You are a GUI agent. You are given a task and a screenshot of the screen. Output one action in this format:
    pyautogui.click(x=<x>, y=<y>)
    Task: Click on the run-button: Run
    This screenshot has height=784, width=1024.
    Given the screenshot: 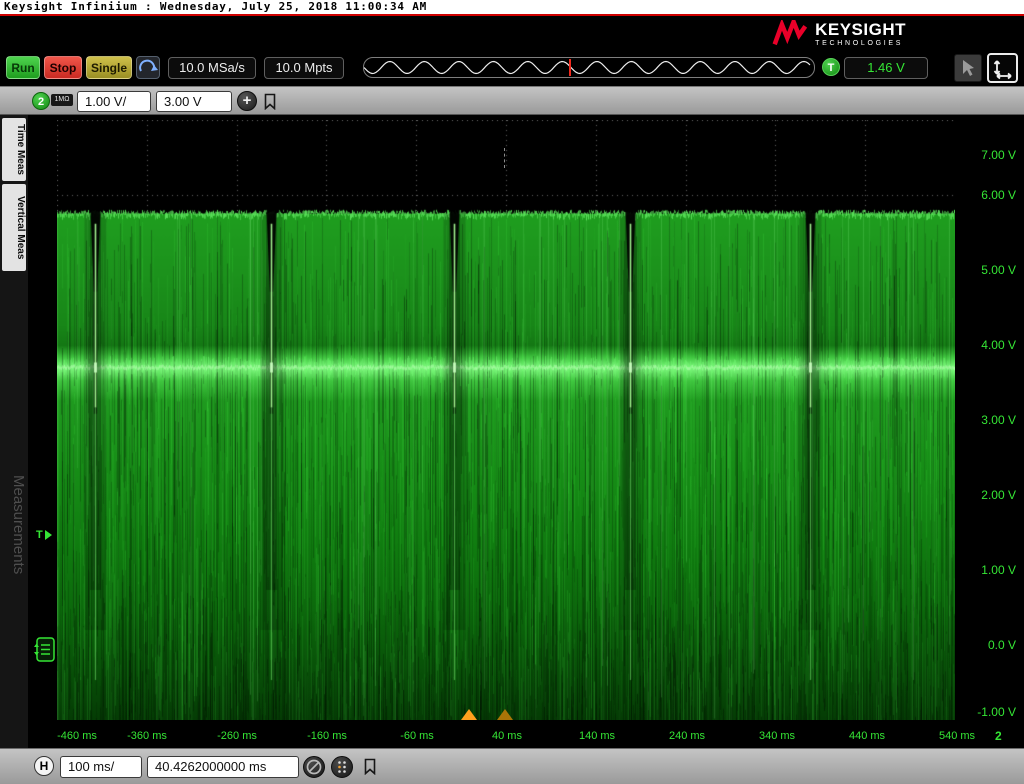 What is the action you would take?
    pyautogui.click(x=23, y=67)
    